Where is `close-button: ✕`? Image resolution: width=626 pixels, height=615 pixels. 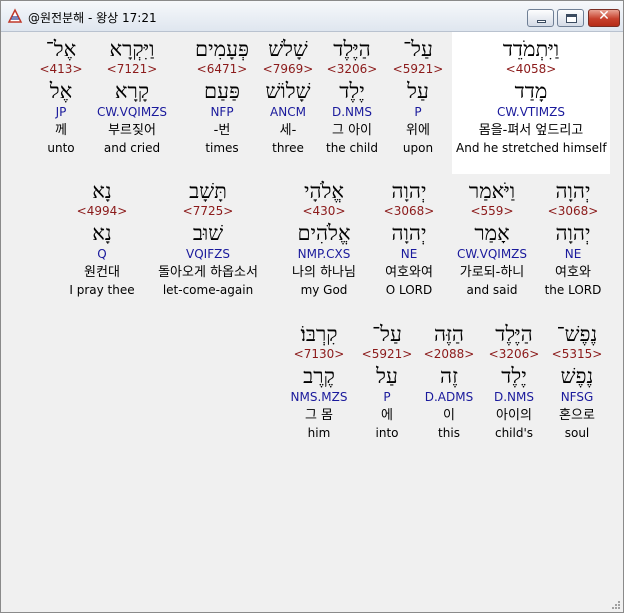 close-button: ✕ is located at coordinates (604, 17).